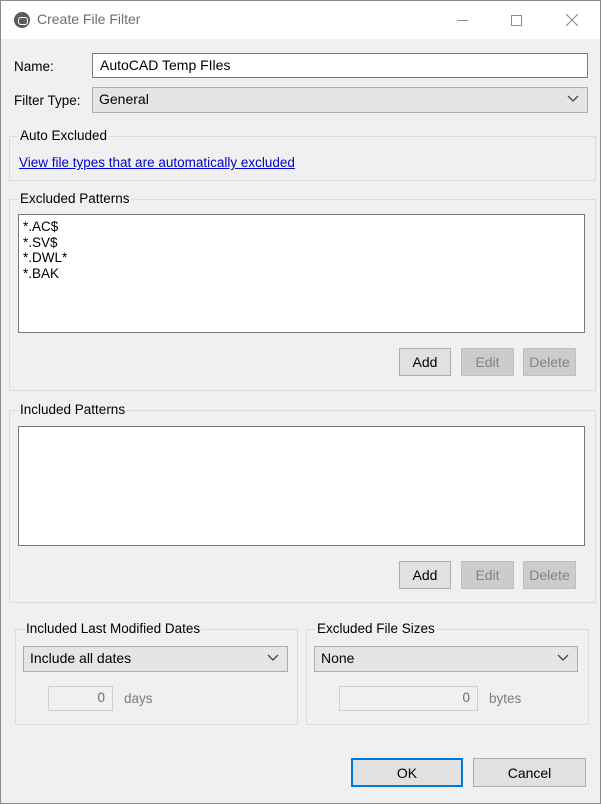 The image size is (601, 804). I want to click on maximize-button, so click(516, 20).